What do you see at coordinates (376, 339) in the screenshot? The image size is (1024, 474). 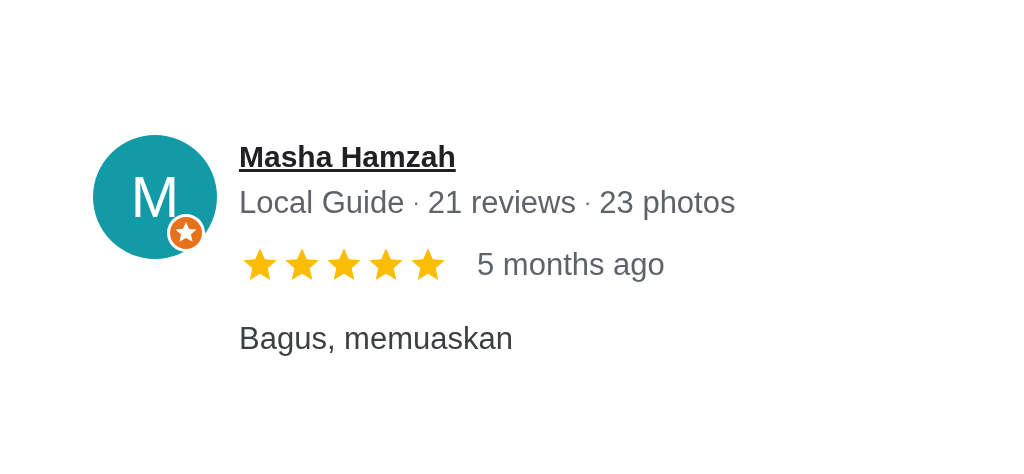 I see `review-text: Bagus, memuaskan` at bounding box center [376, 339].